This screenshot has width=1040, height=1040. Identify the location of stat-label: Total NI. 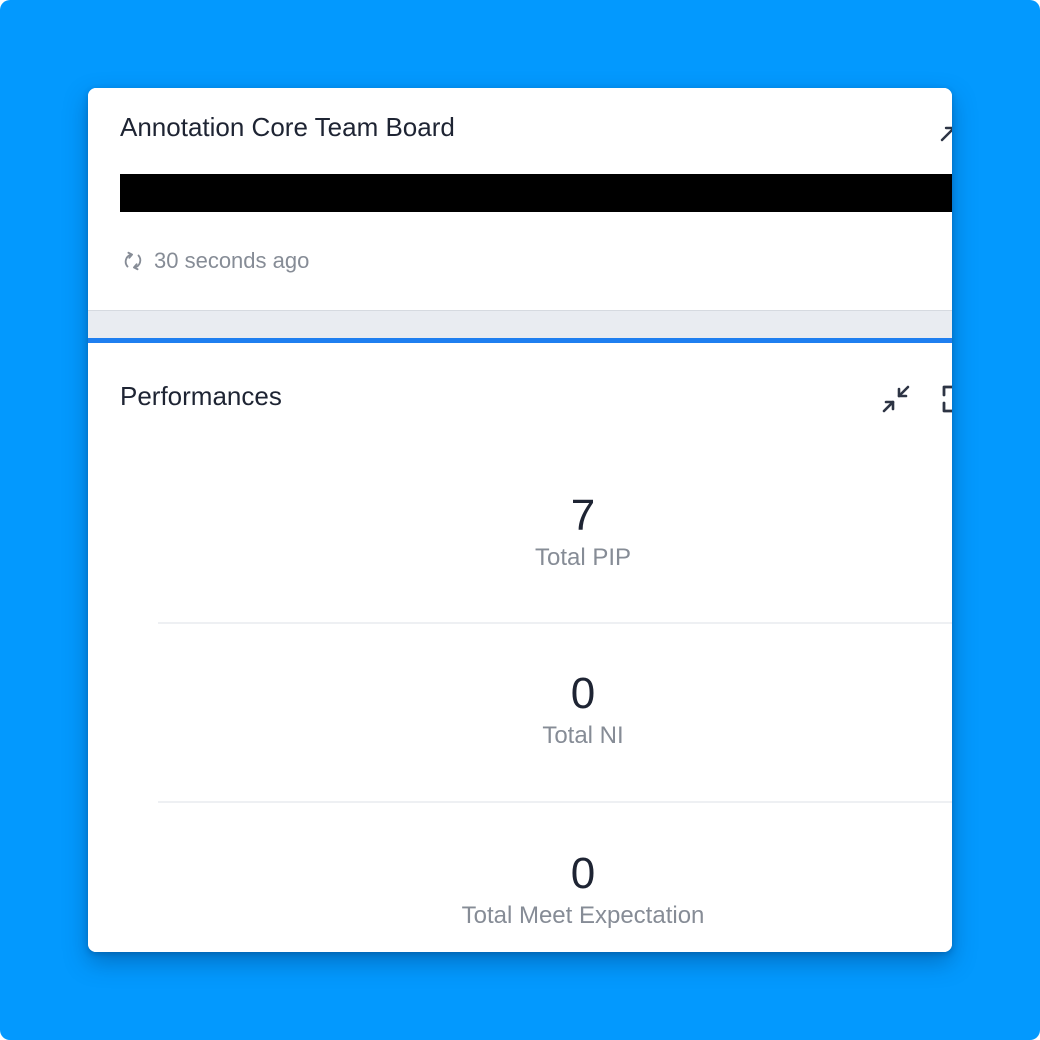
(583, 735).